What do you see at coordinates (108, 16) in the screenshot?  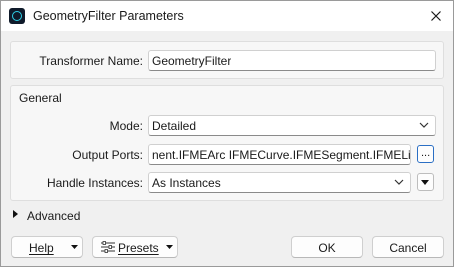 I see `window-title: GeometryFilter Parameters` at bounding box center [108, 16].